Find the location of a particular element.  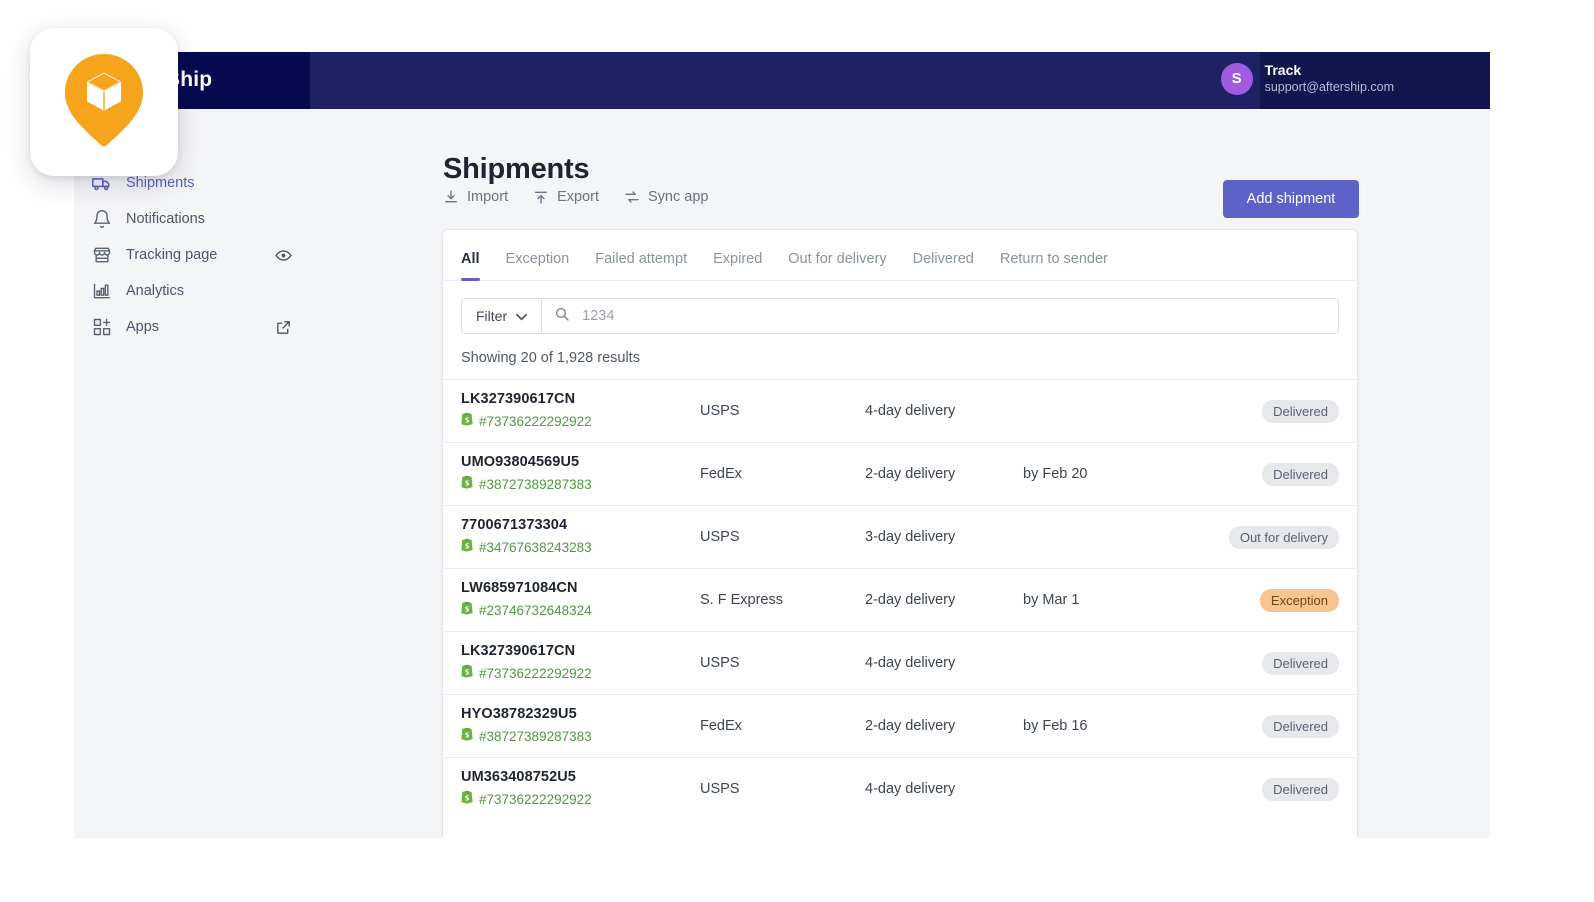

aftership-pin-box-logo-icon is located at coordinates (104, 102).